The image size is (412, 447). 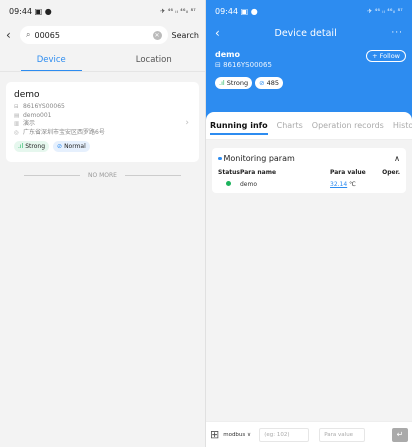 I want to click on detail-sn: ⊟ 8616YS00065, so click(x=243, y=65).